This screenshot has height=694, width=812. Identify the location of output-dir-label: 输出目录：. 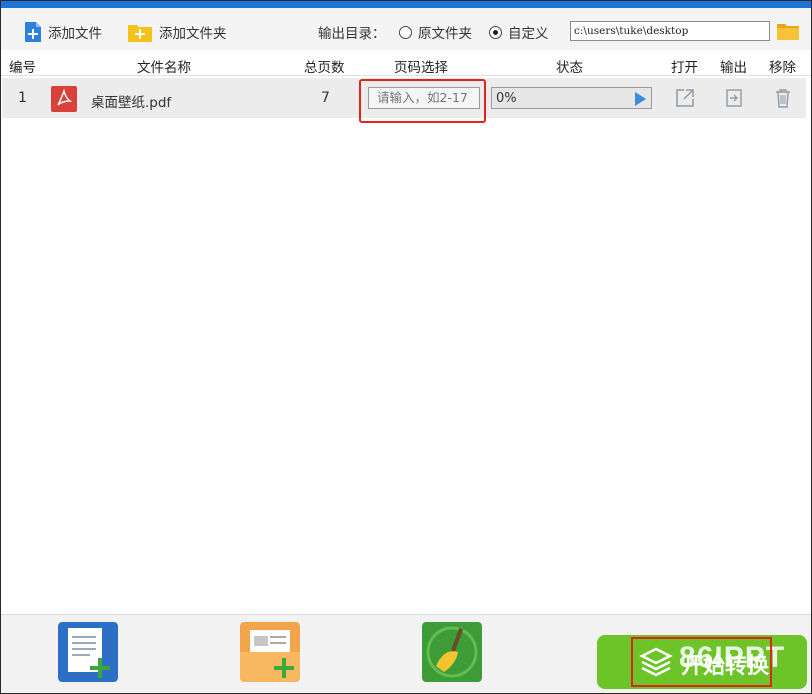
(352, 34).